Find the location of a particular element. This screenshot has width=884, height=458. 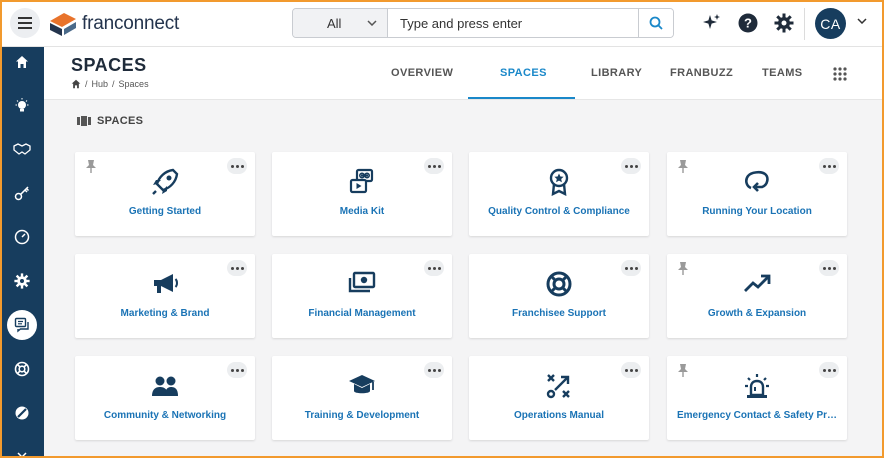

space-card: Getting Started is located at coordinates (165, 194).